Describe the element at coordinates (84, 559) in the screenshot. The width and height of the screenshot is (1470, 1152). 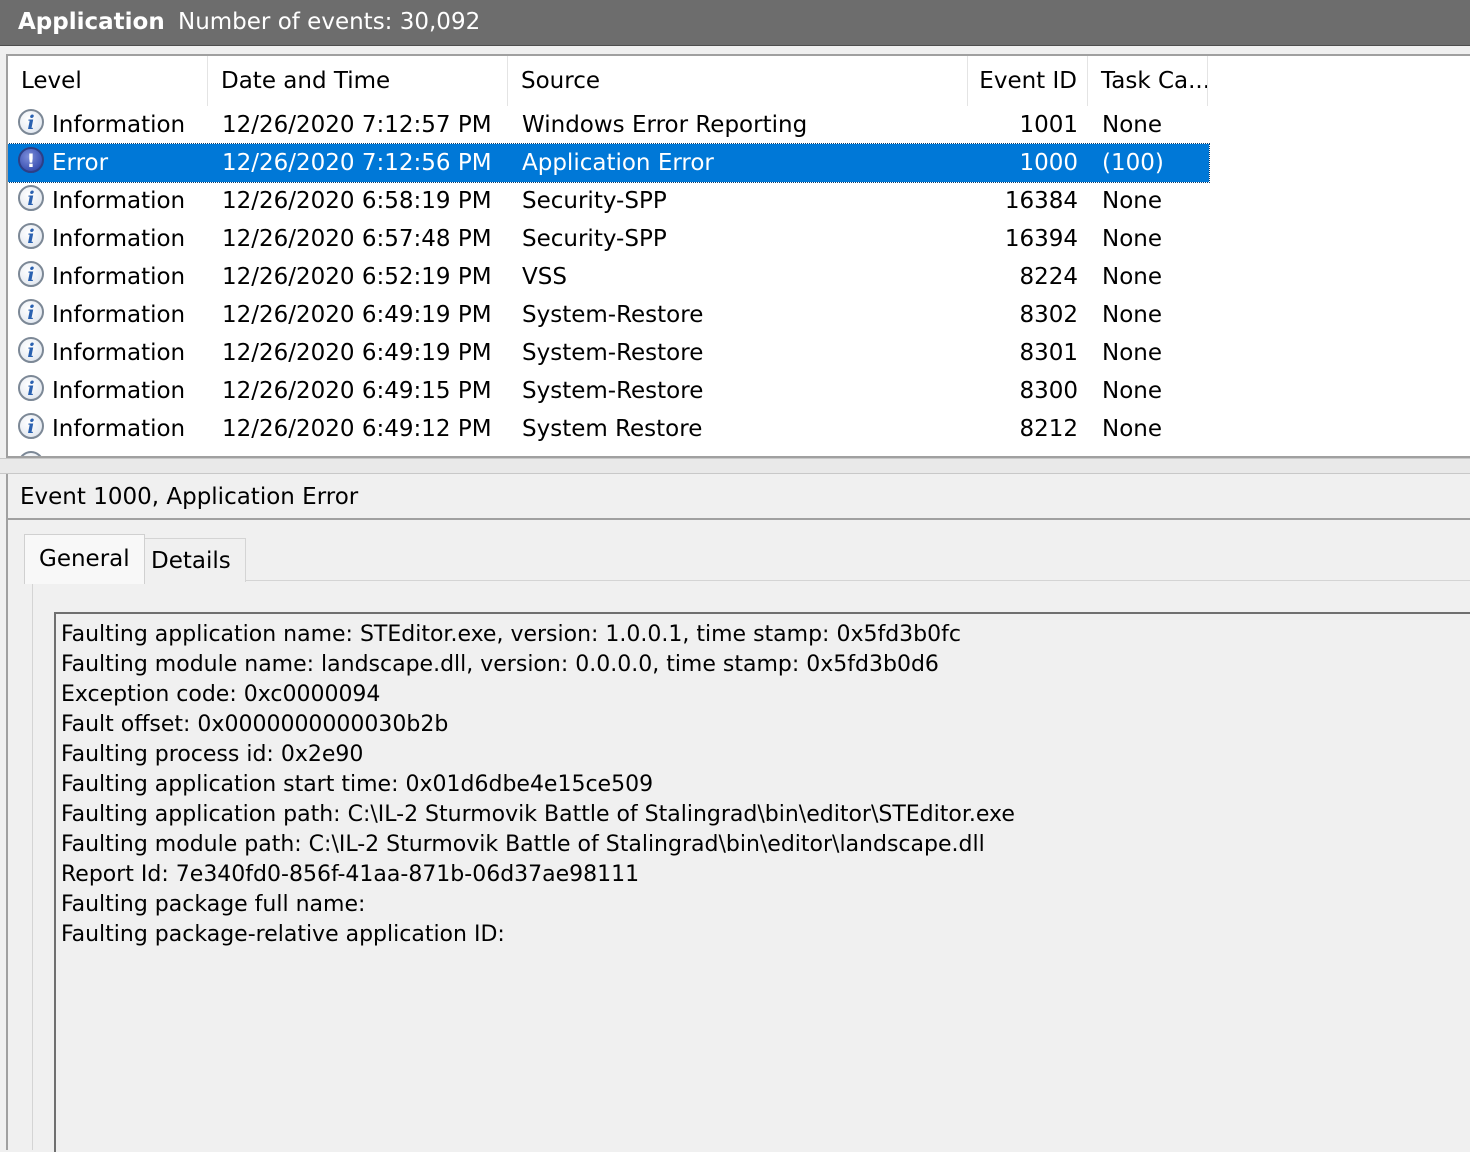
I see `tab-general: General` at that location.